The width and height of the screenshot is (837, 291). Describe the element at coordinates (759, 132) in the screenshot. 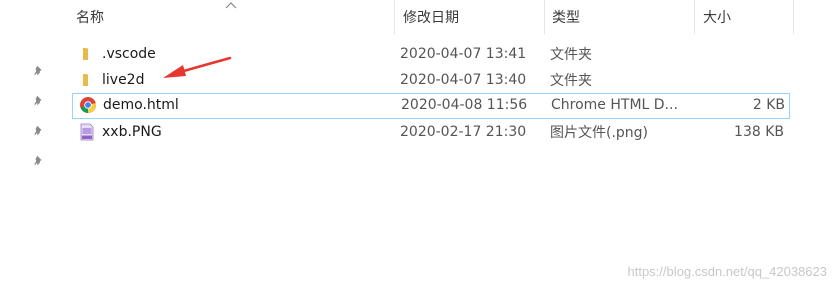

I see `file-size: 138 KB` at that location.